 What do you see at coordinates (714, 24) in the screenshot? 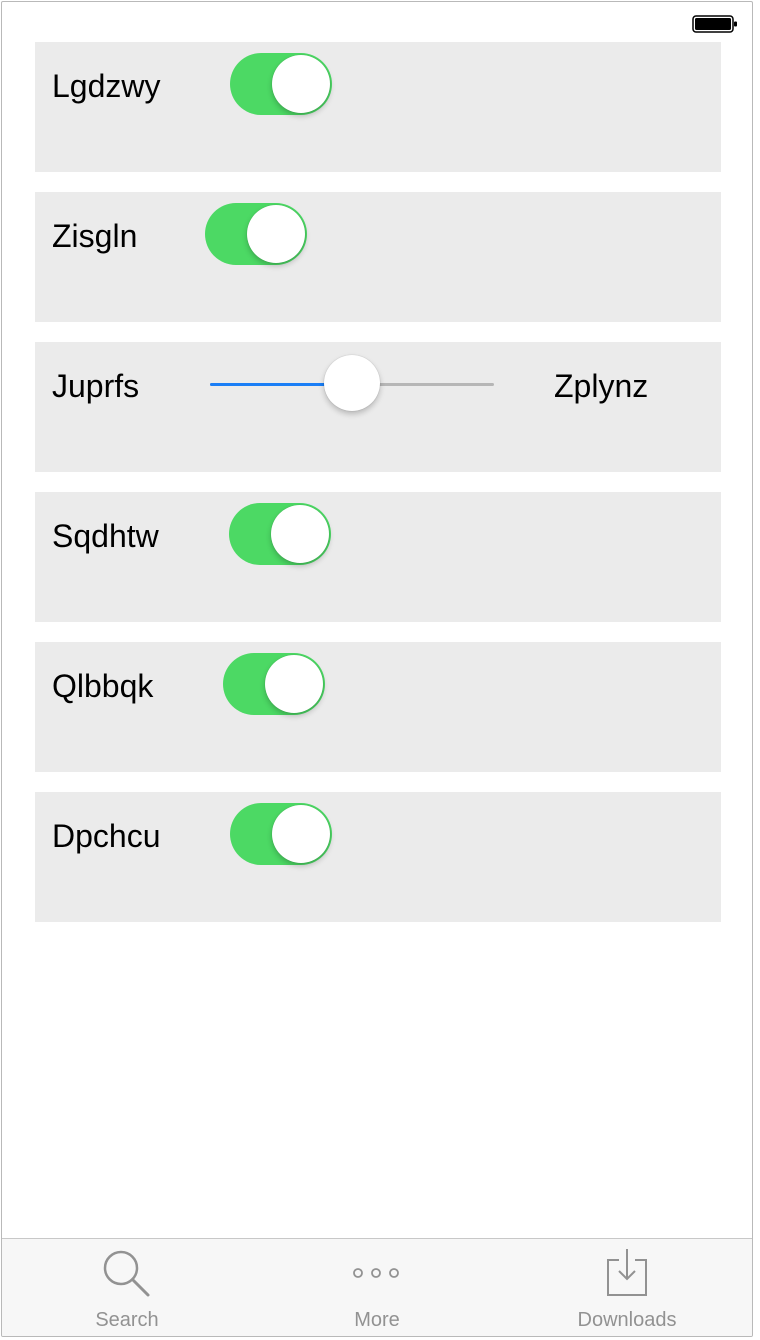
I see `battery-full-icon` at bounding box center [714, 24].